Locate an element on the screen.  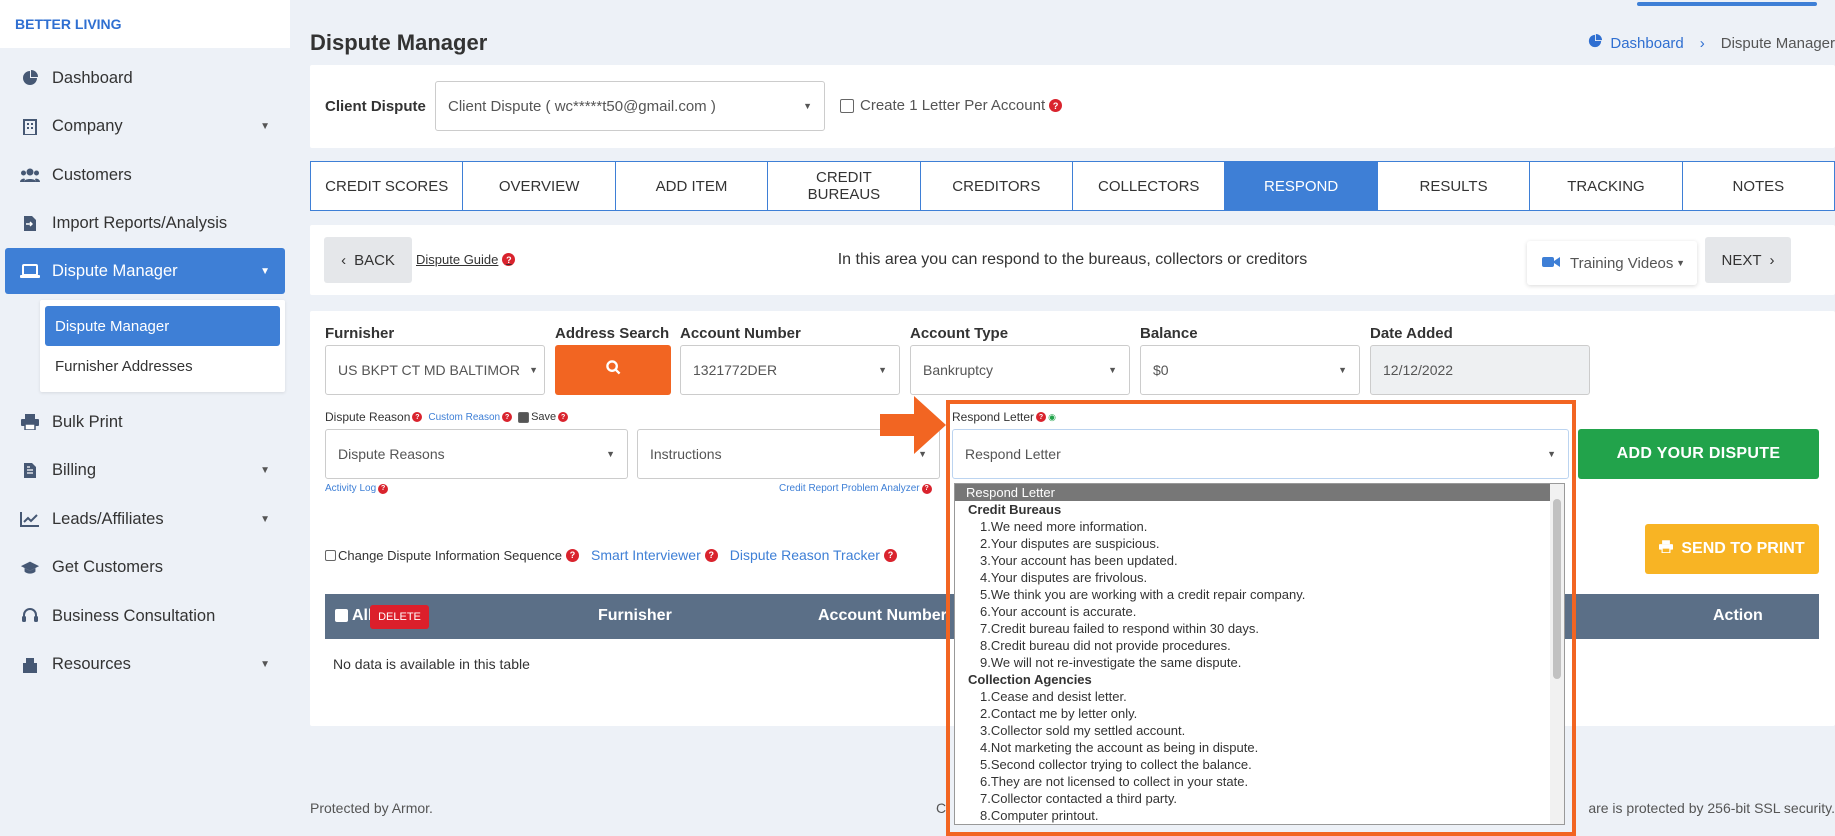
dispute-reason-tracker-link: Dispute Reason Tracker? is located at coordinates (813, 555).